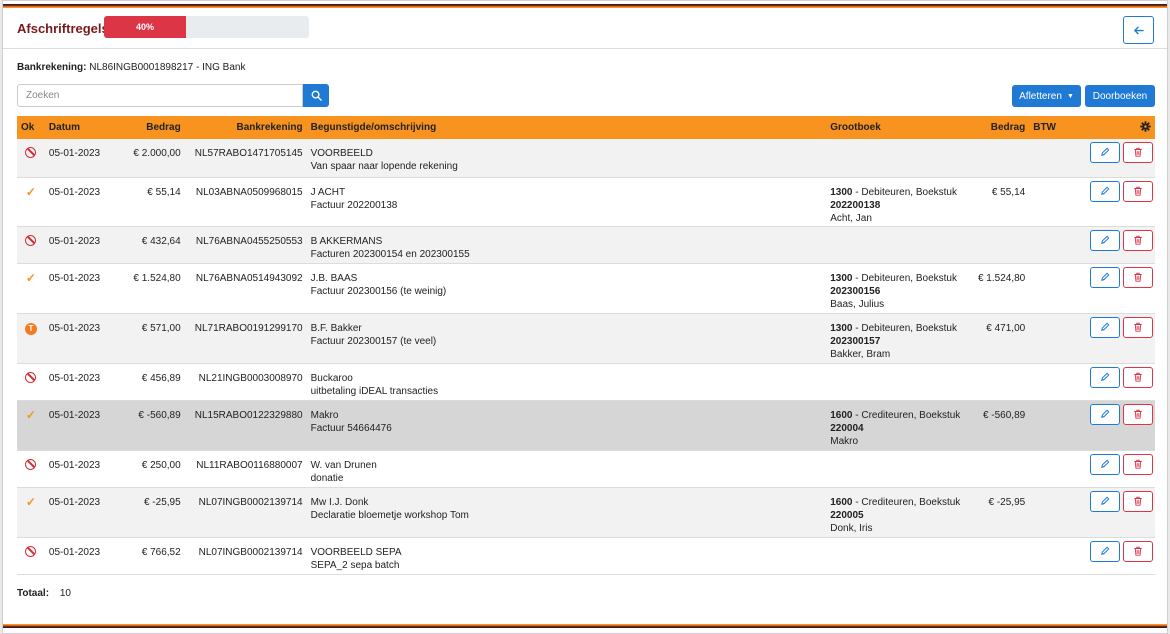 The height and width of the screenshot is (634, 1170). I want to click on ledger-amount-cell: € -25,95, so click(997, 512).